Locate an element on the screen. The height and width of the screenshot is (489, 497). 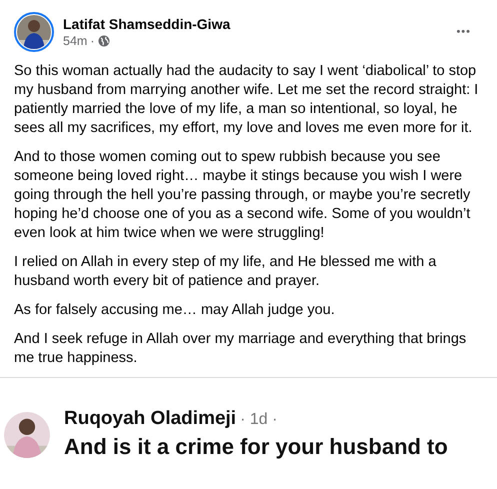
more-options-button: ••• is located at coordinates (463, 32).